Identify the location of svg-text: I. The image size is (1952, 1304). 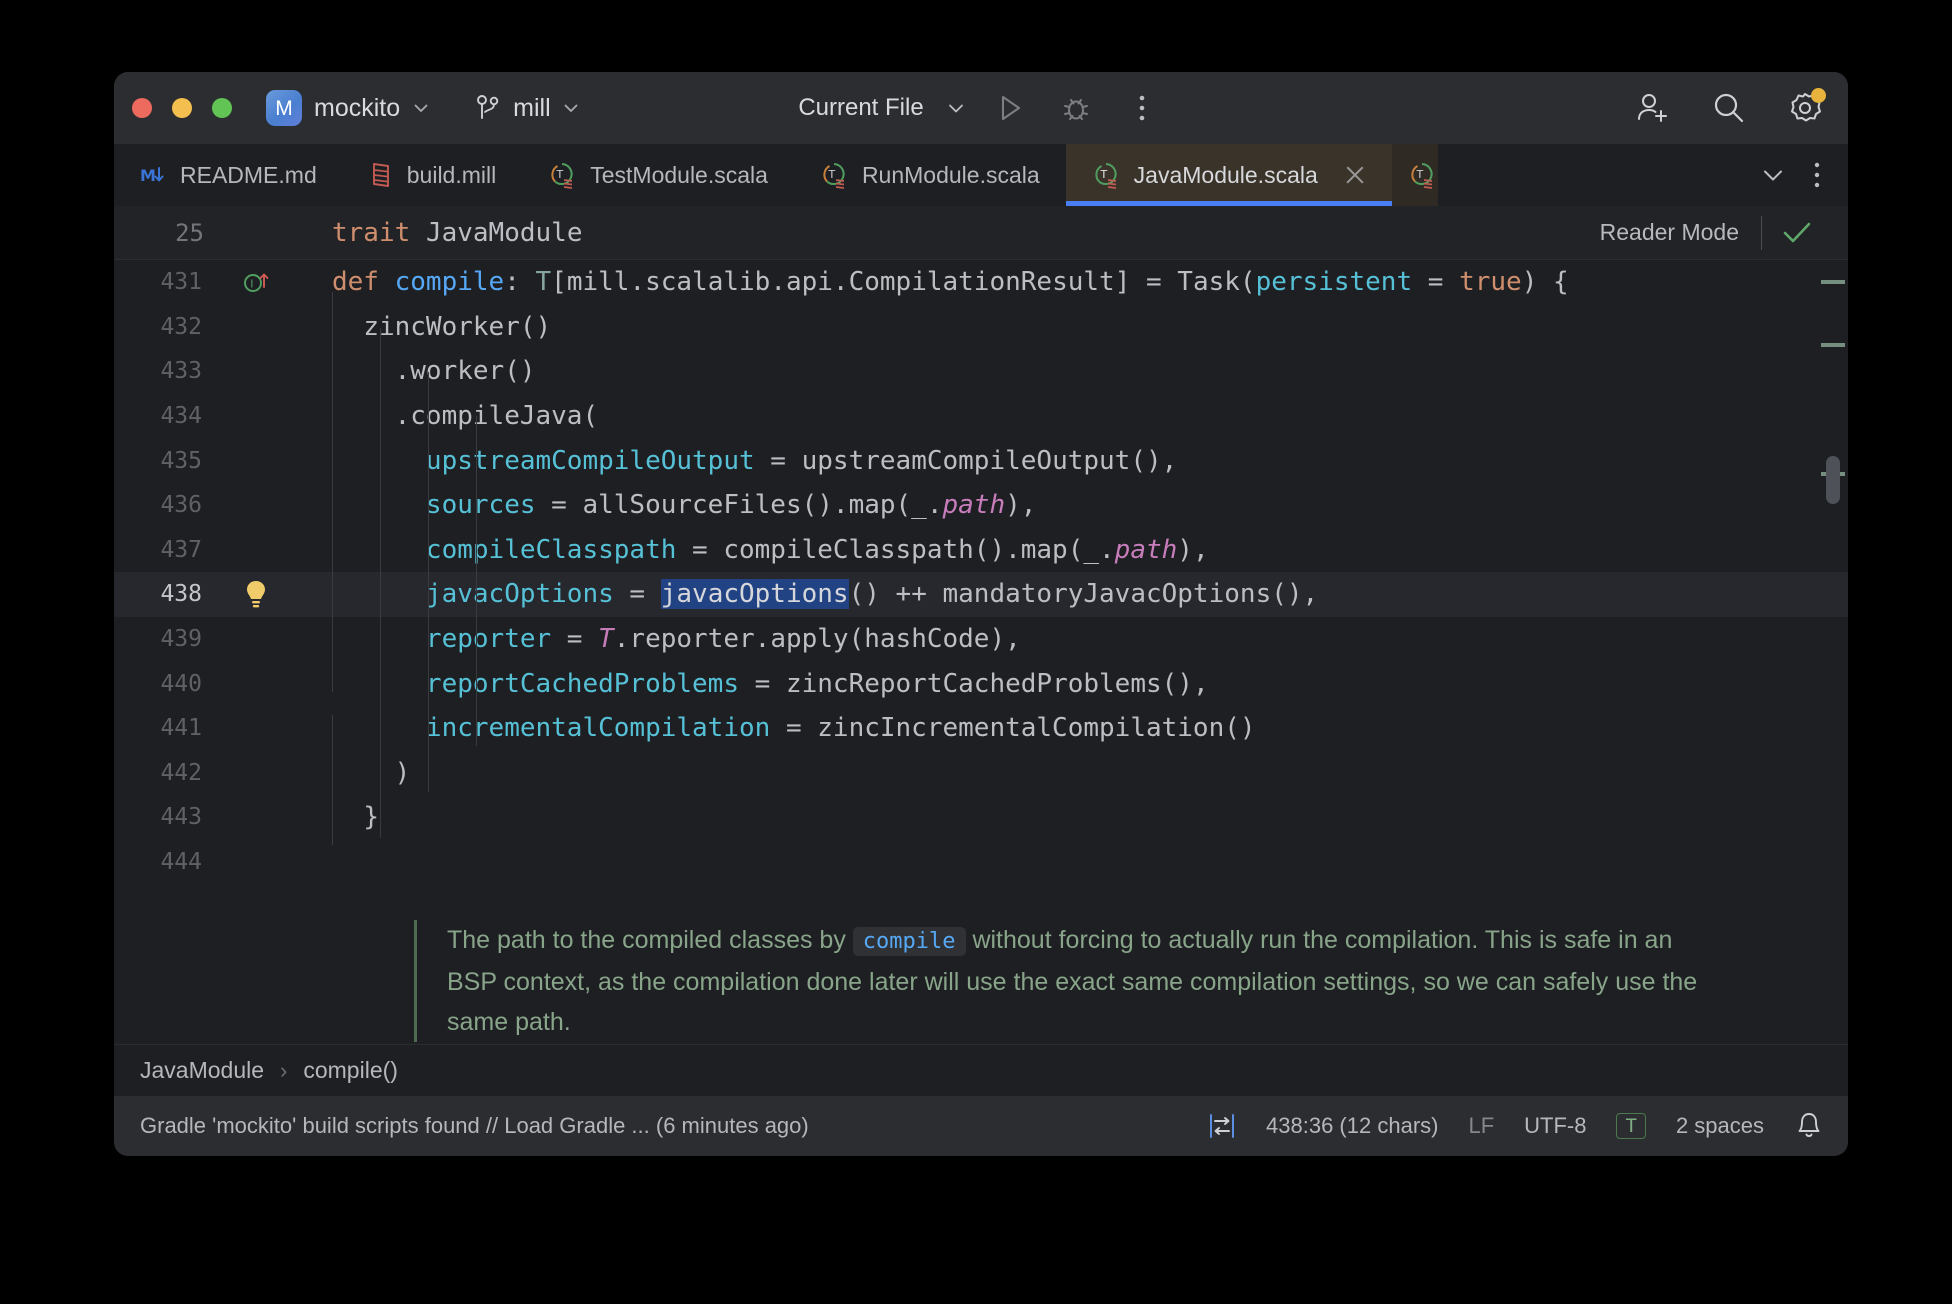
(251, 284).